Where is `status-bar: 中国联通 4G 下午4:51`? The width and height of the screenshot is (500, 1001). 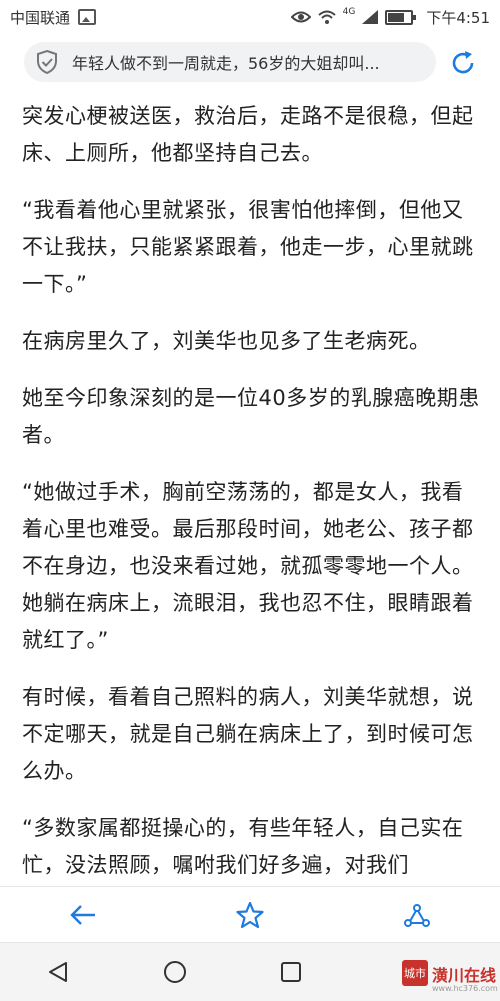
status-bar: 中国联通 4G 下午4:51 is located at coordinates (250, 17).